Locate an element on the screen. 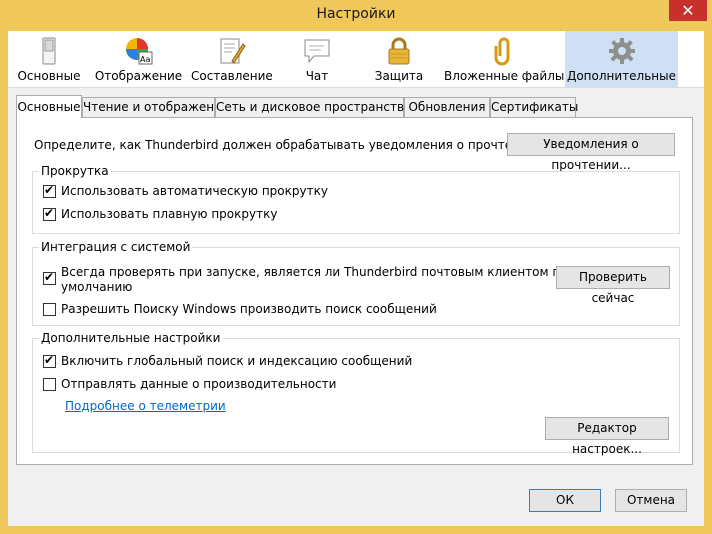  toolbar-item-composition: Составление is located at coordinates (232, 59).